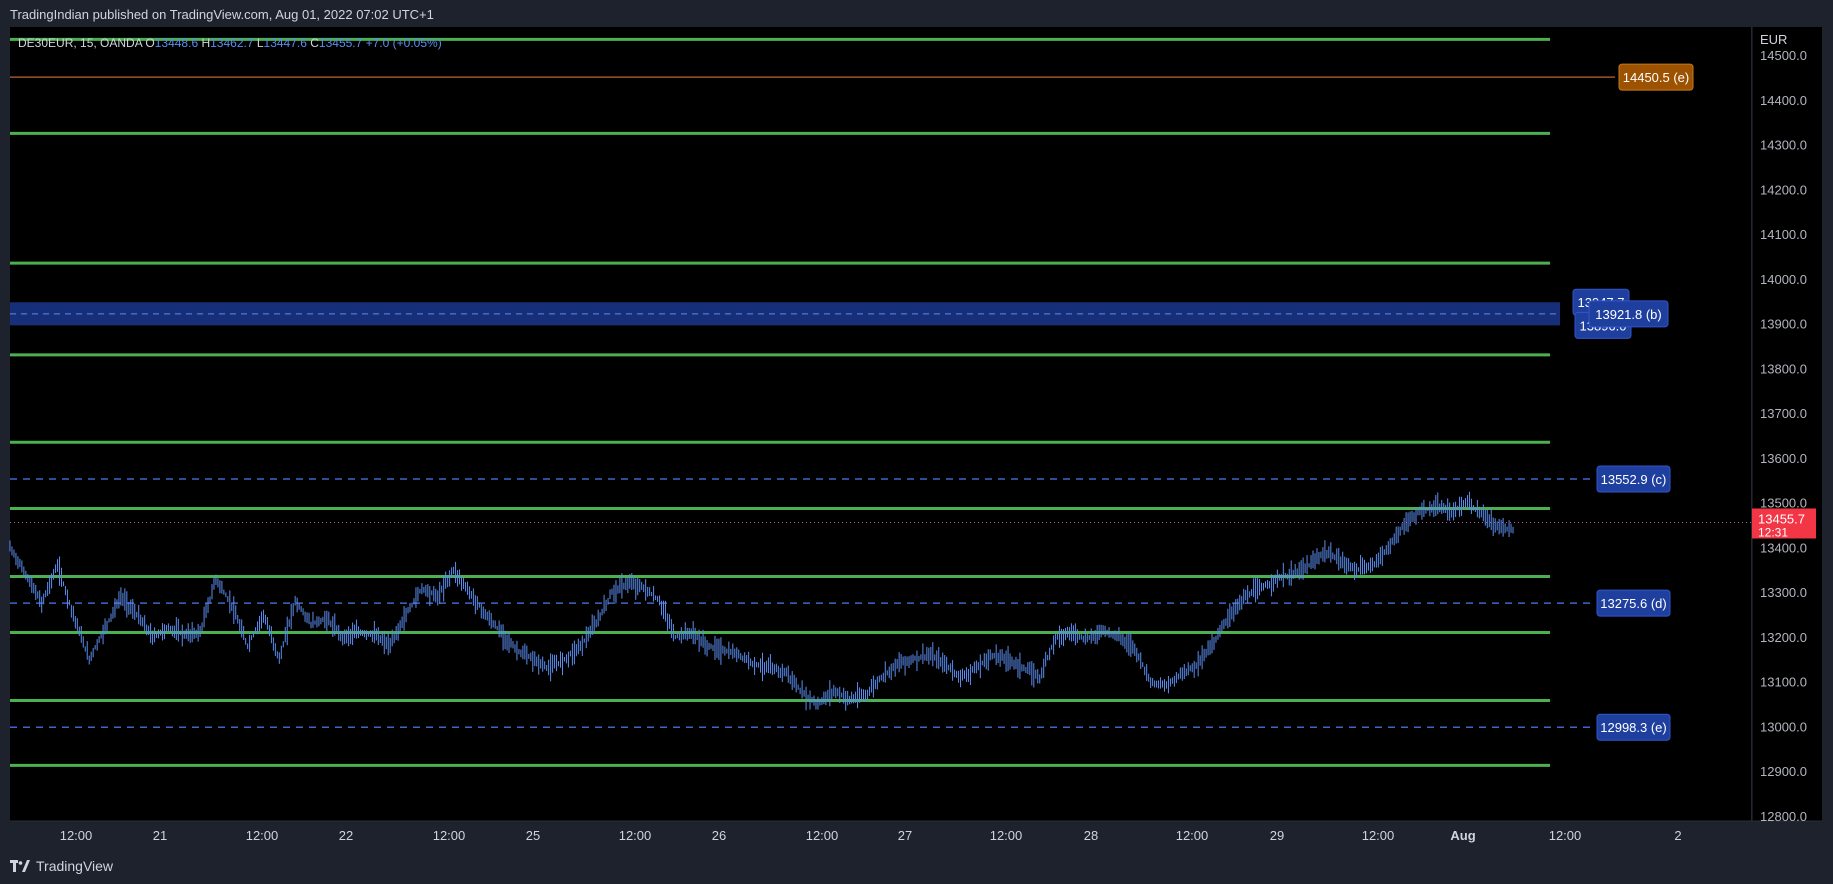 The image size is (1833, 884). Describe the element at coordinates (1783, 279) in the screenshot. I see `y-tick-label: 14000.0` at that location.